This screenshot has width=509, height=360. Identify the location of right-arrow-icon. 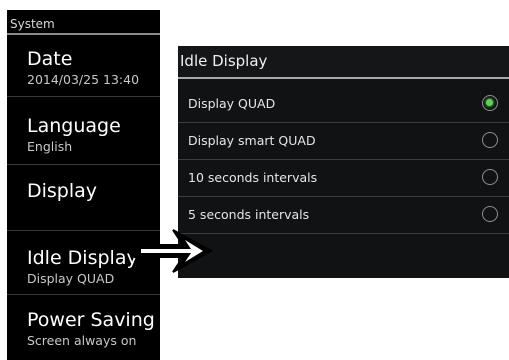
(174, 251).